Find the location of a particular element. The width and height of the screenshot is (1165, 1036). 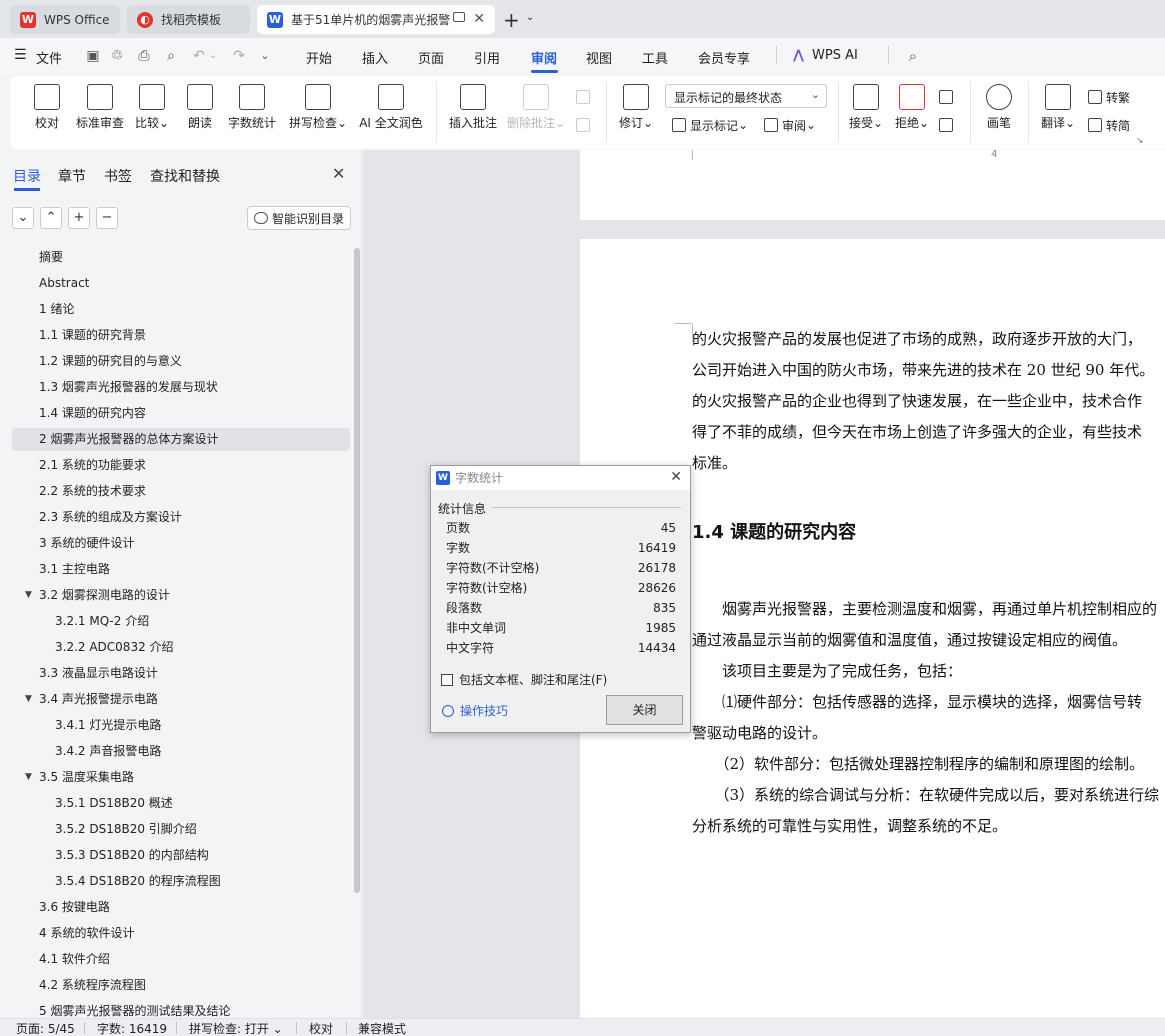

spell-check-button: 拼写检查⌄ is located at coordinates (318, 112).